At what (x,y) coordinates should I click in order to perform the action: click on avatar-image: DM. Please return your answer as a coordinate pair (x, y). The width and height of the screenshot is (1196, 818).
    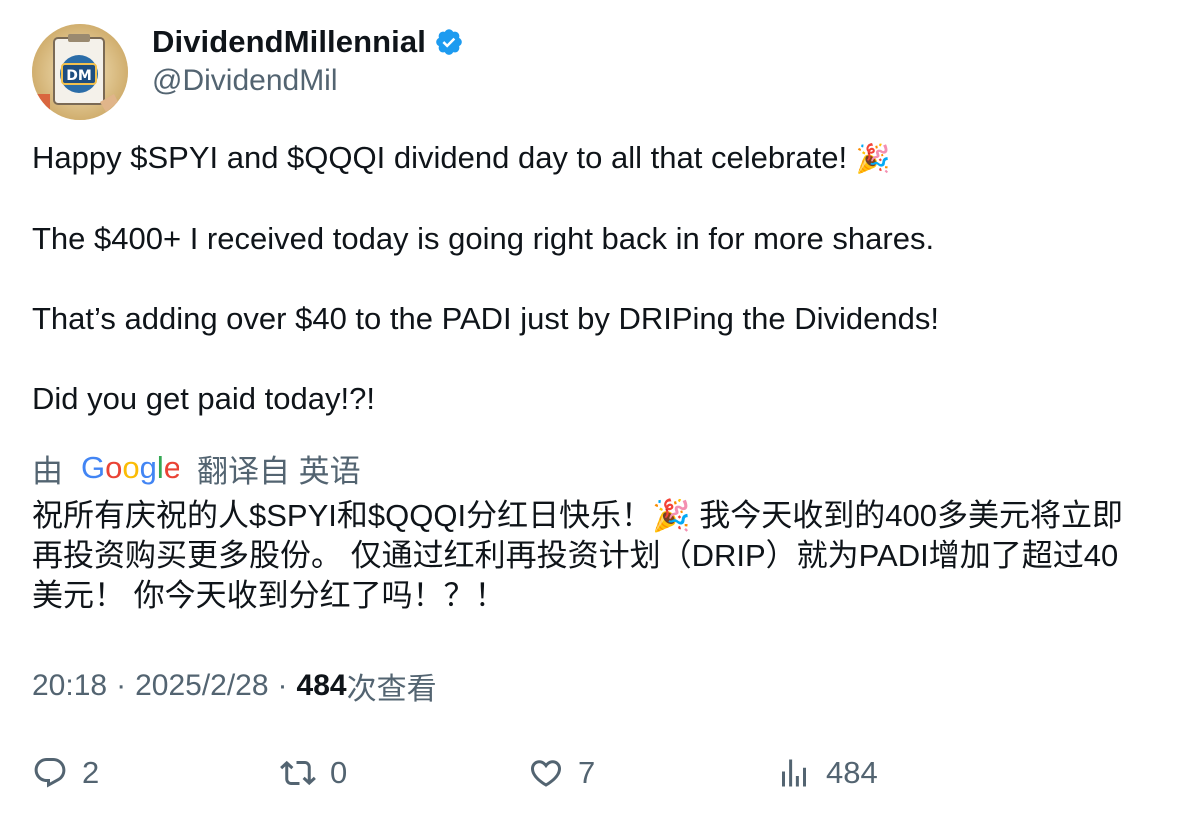
    Looking at the image, I should click on (80, 72).